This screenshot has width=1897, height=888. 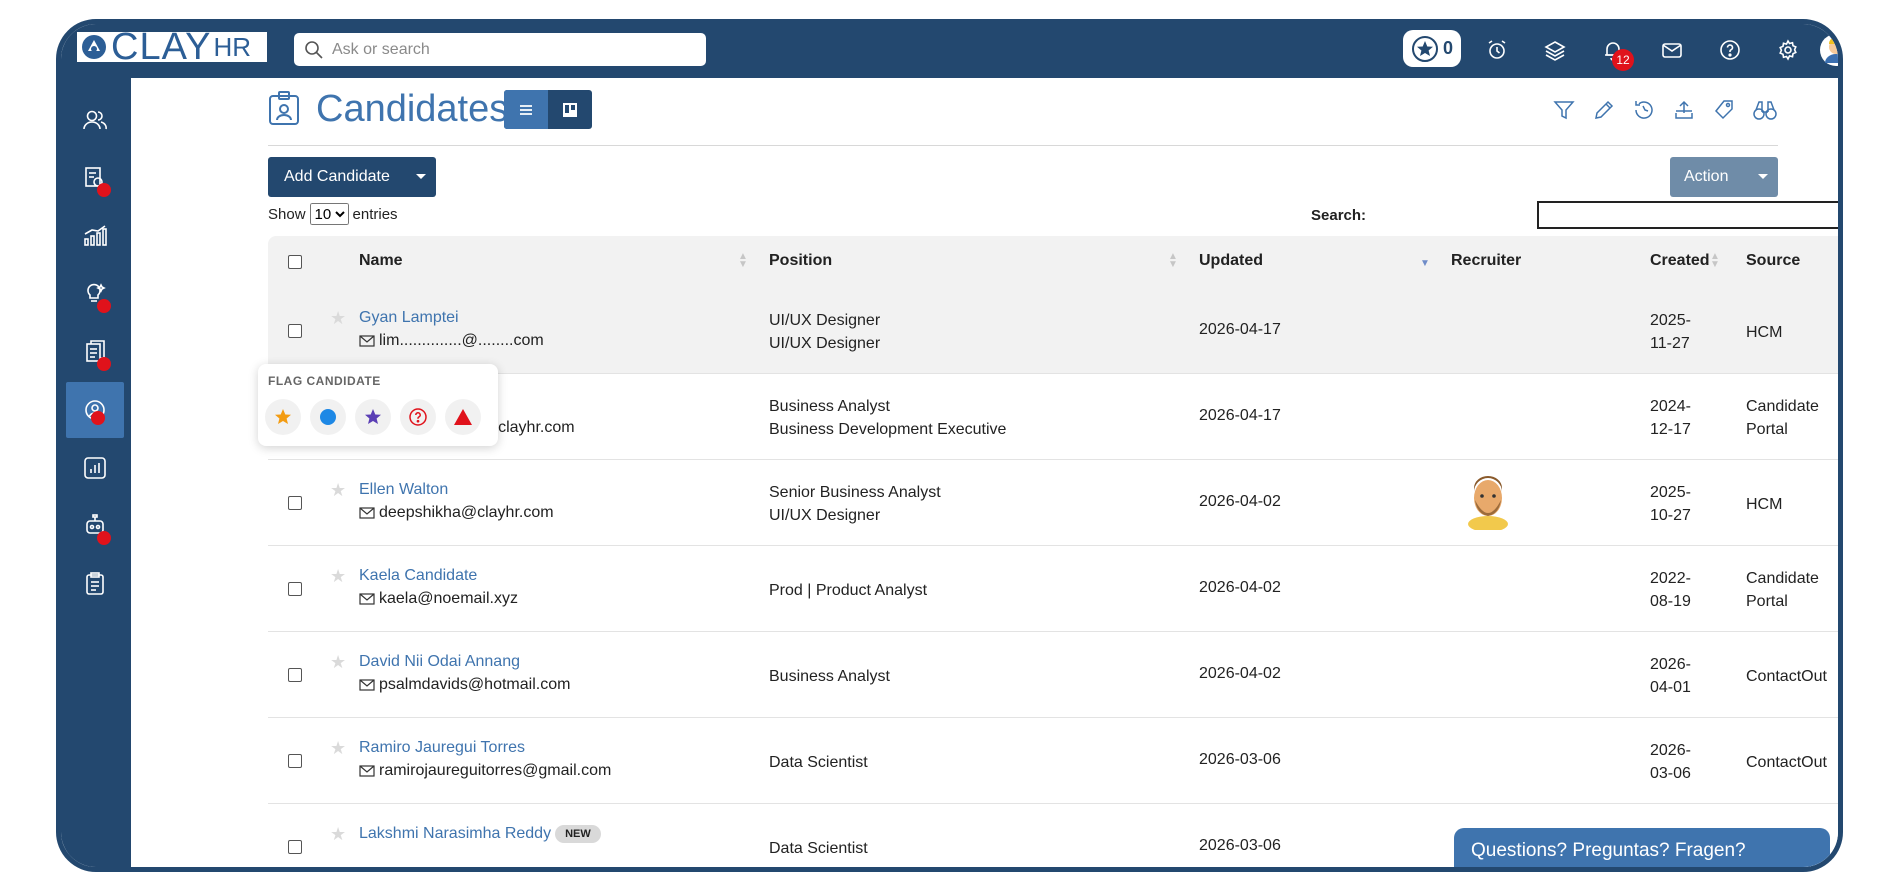 I want to click on sidebar-item-automation, so click(x=95, y=526).